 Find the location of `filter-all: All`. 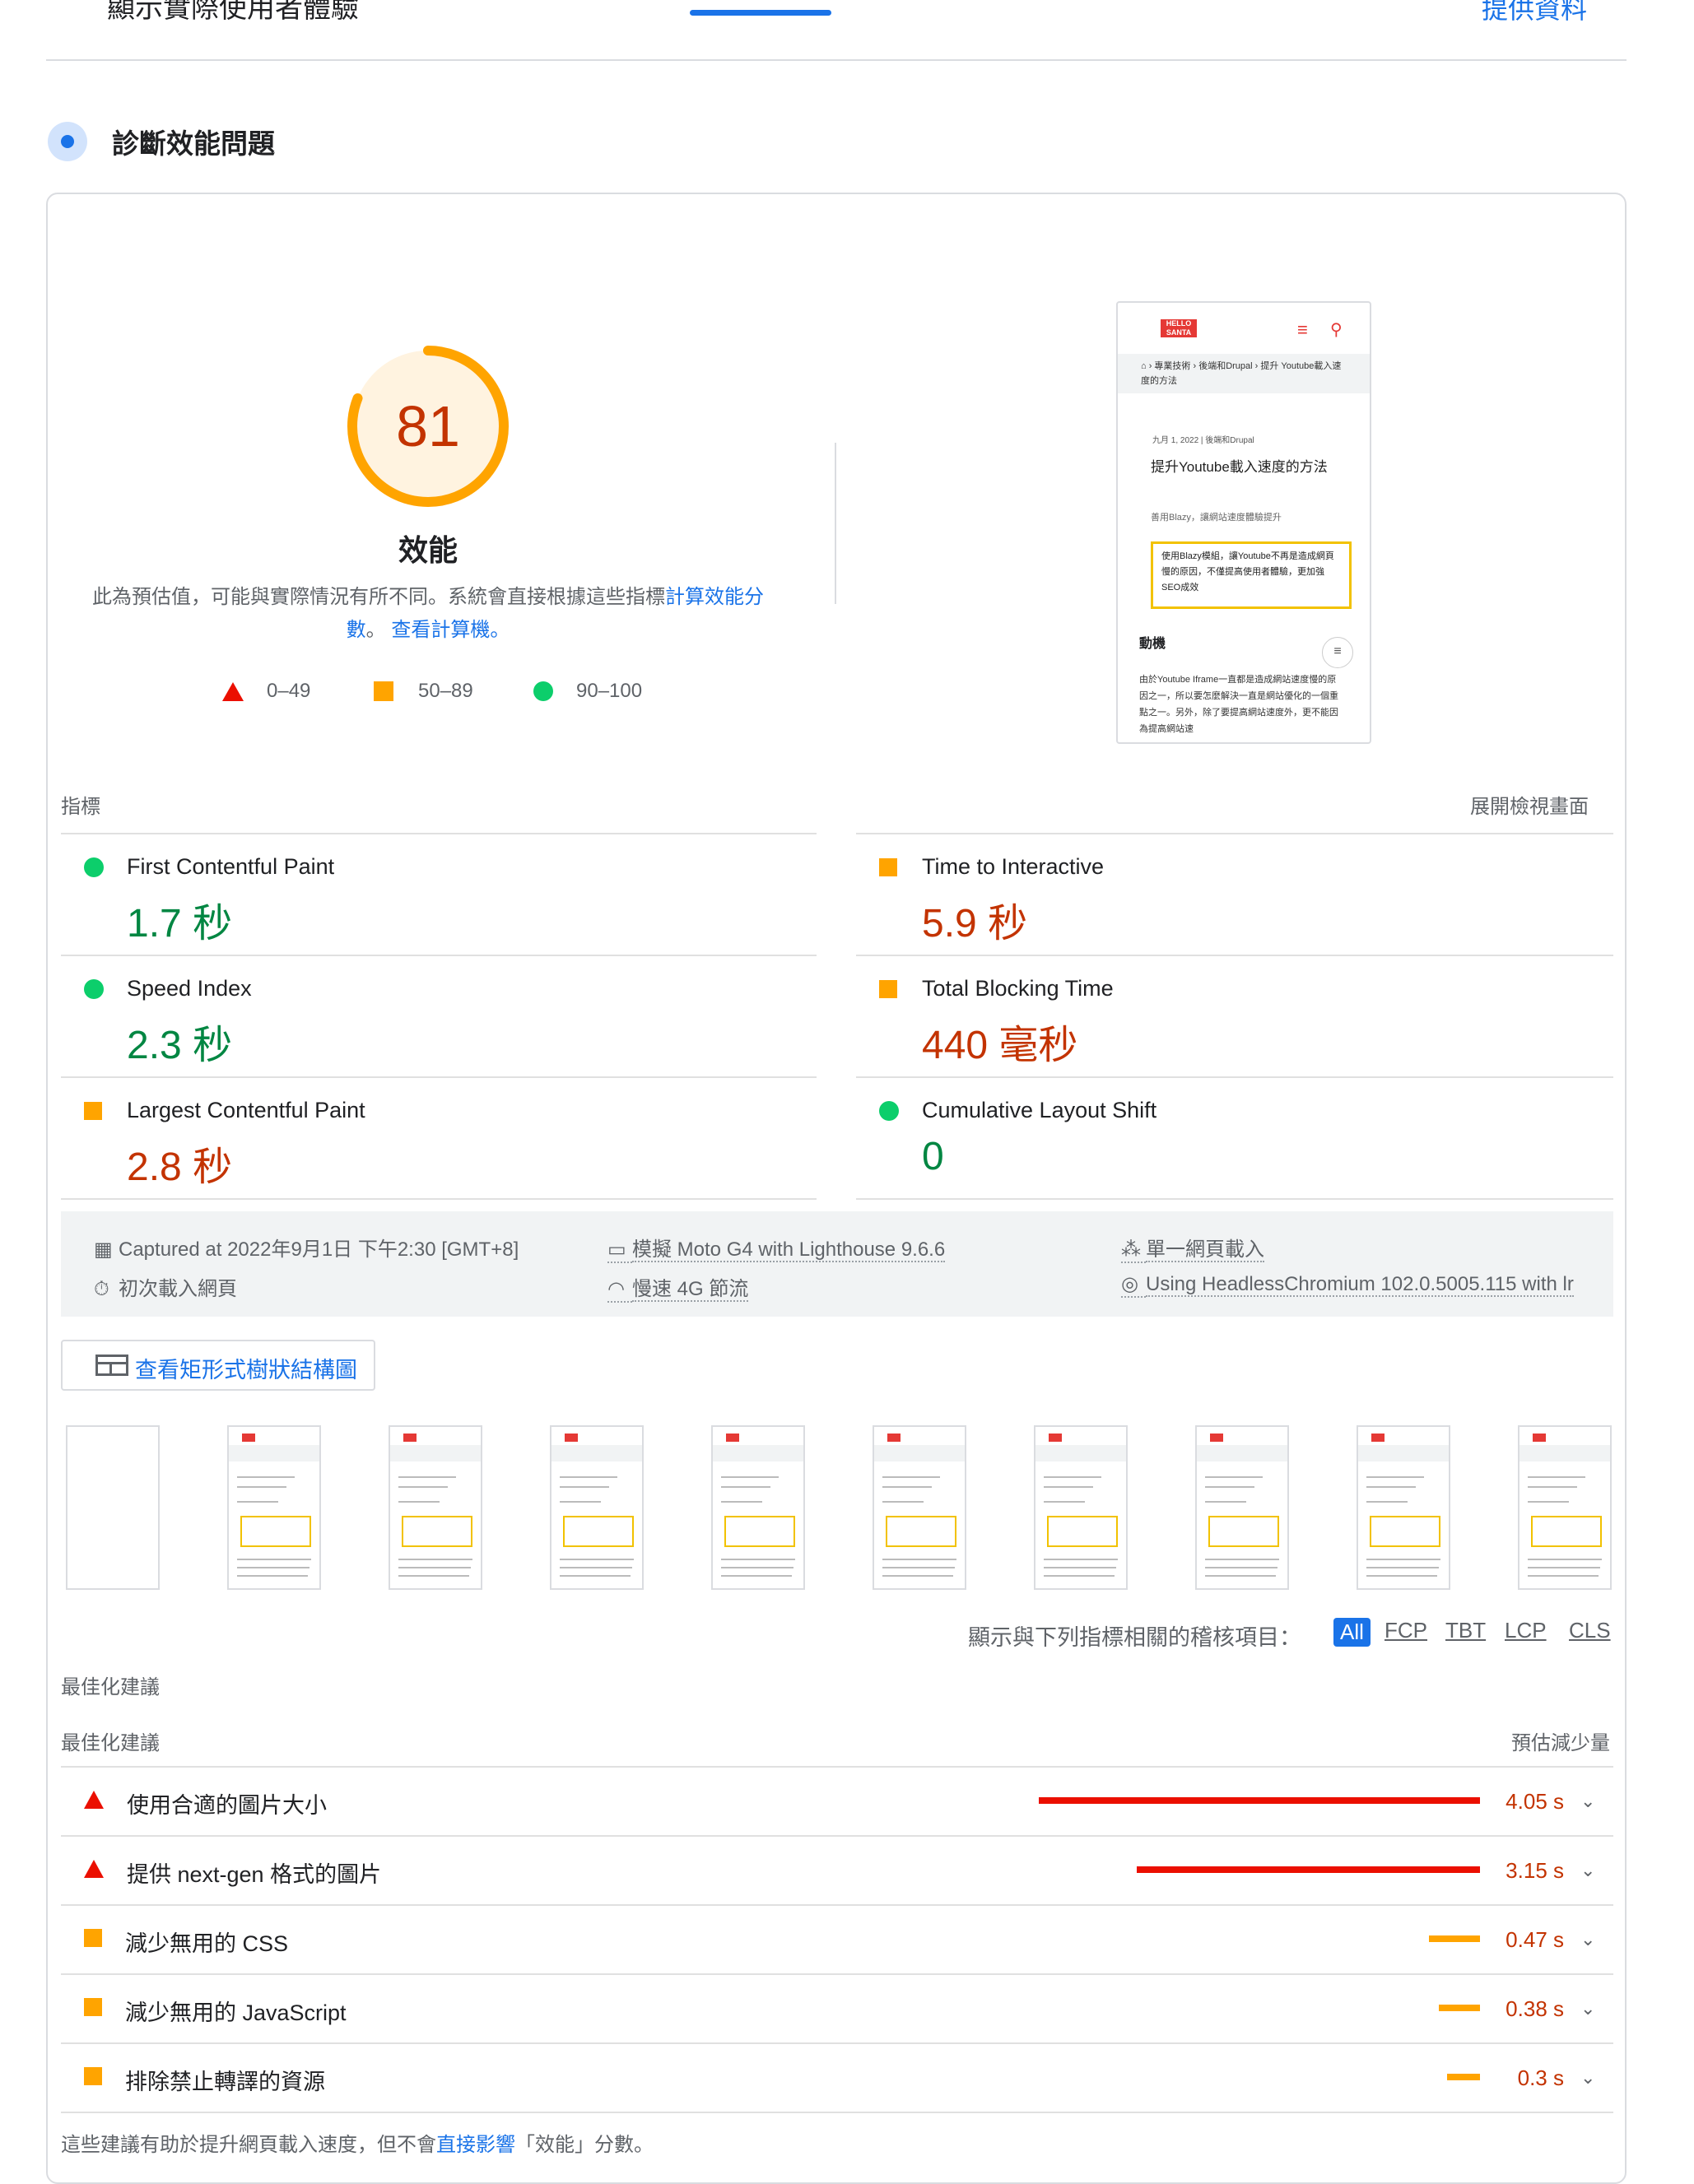

filter-all: All is located at coordinates (1352, 1632).